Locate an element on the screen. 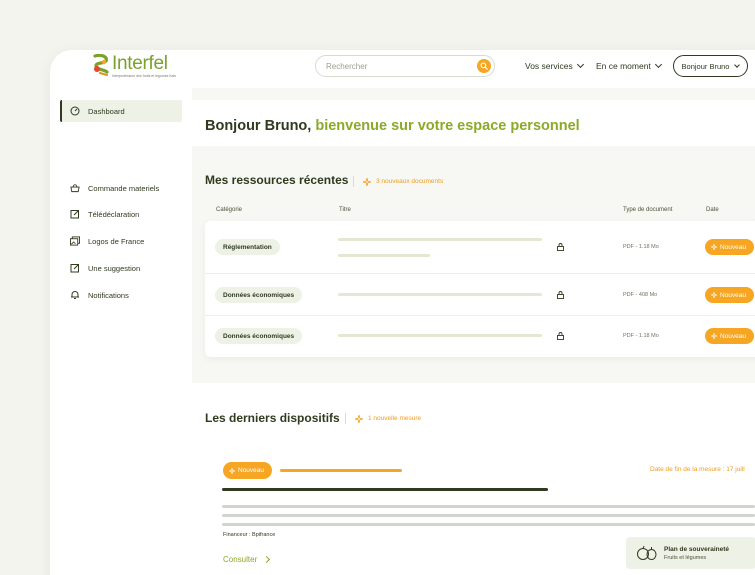  resources-badge: 3 nouveaux documents is located at coordinates (398, 181).